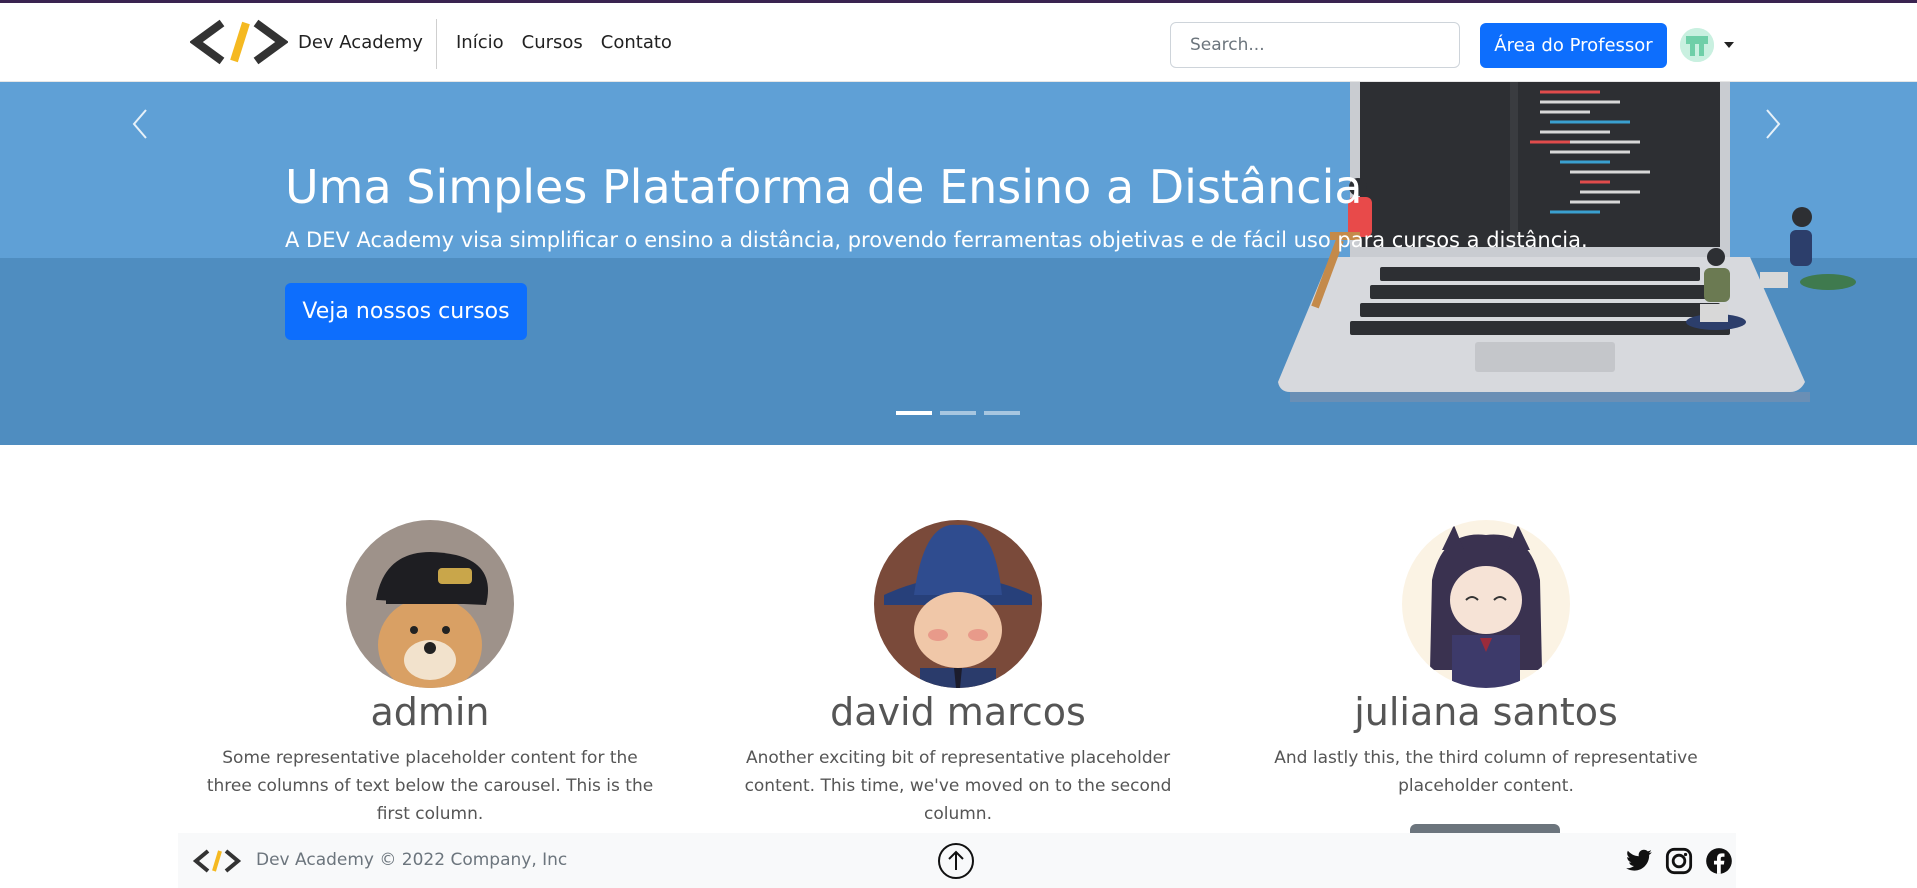  What do you see at coordinates (1486, 712) in the screenshot?
I see `profile-name: juliana santos` at bounding box center [1486, 712].